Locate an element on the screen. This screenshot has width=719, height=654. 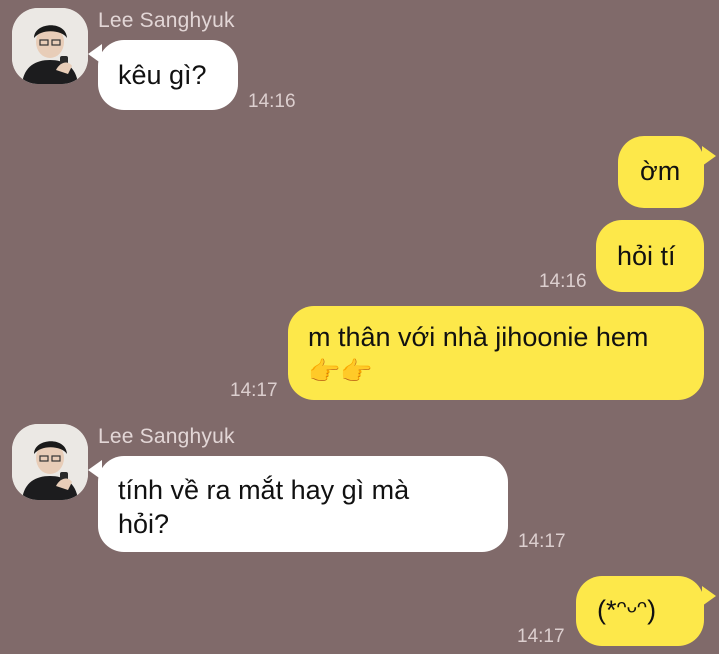
message-text: hỏi tí is located at coordinates (646, 256).